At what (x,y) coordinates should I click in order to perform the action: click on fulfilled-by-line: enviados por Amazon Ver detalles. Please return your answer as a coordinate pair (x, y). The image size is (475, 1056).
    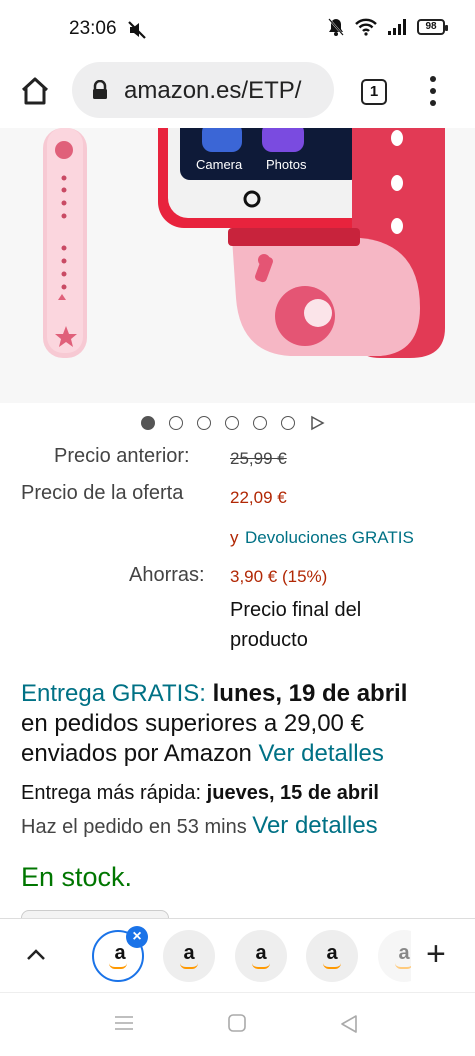
    Looking at the image, I should click on (202, 754).